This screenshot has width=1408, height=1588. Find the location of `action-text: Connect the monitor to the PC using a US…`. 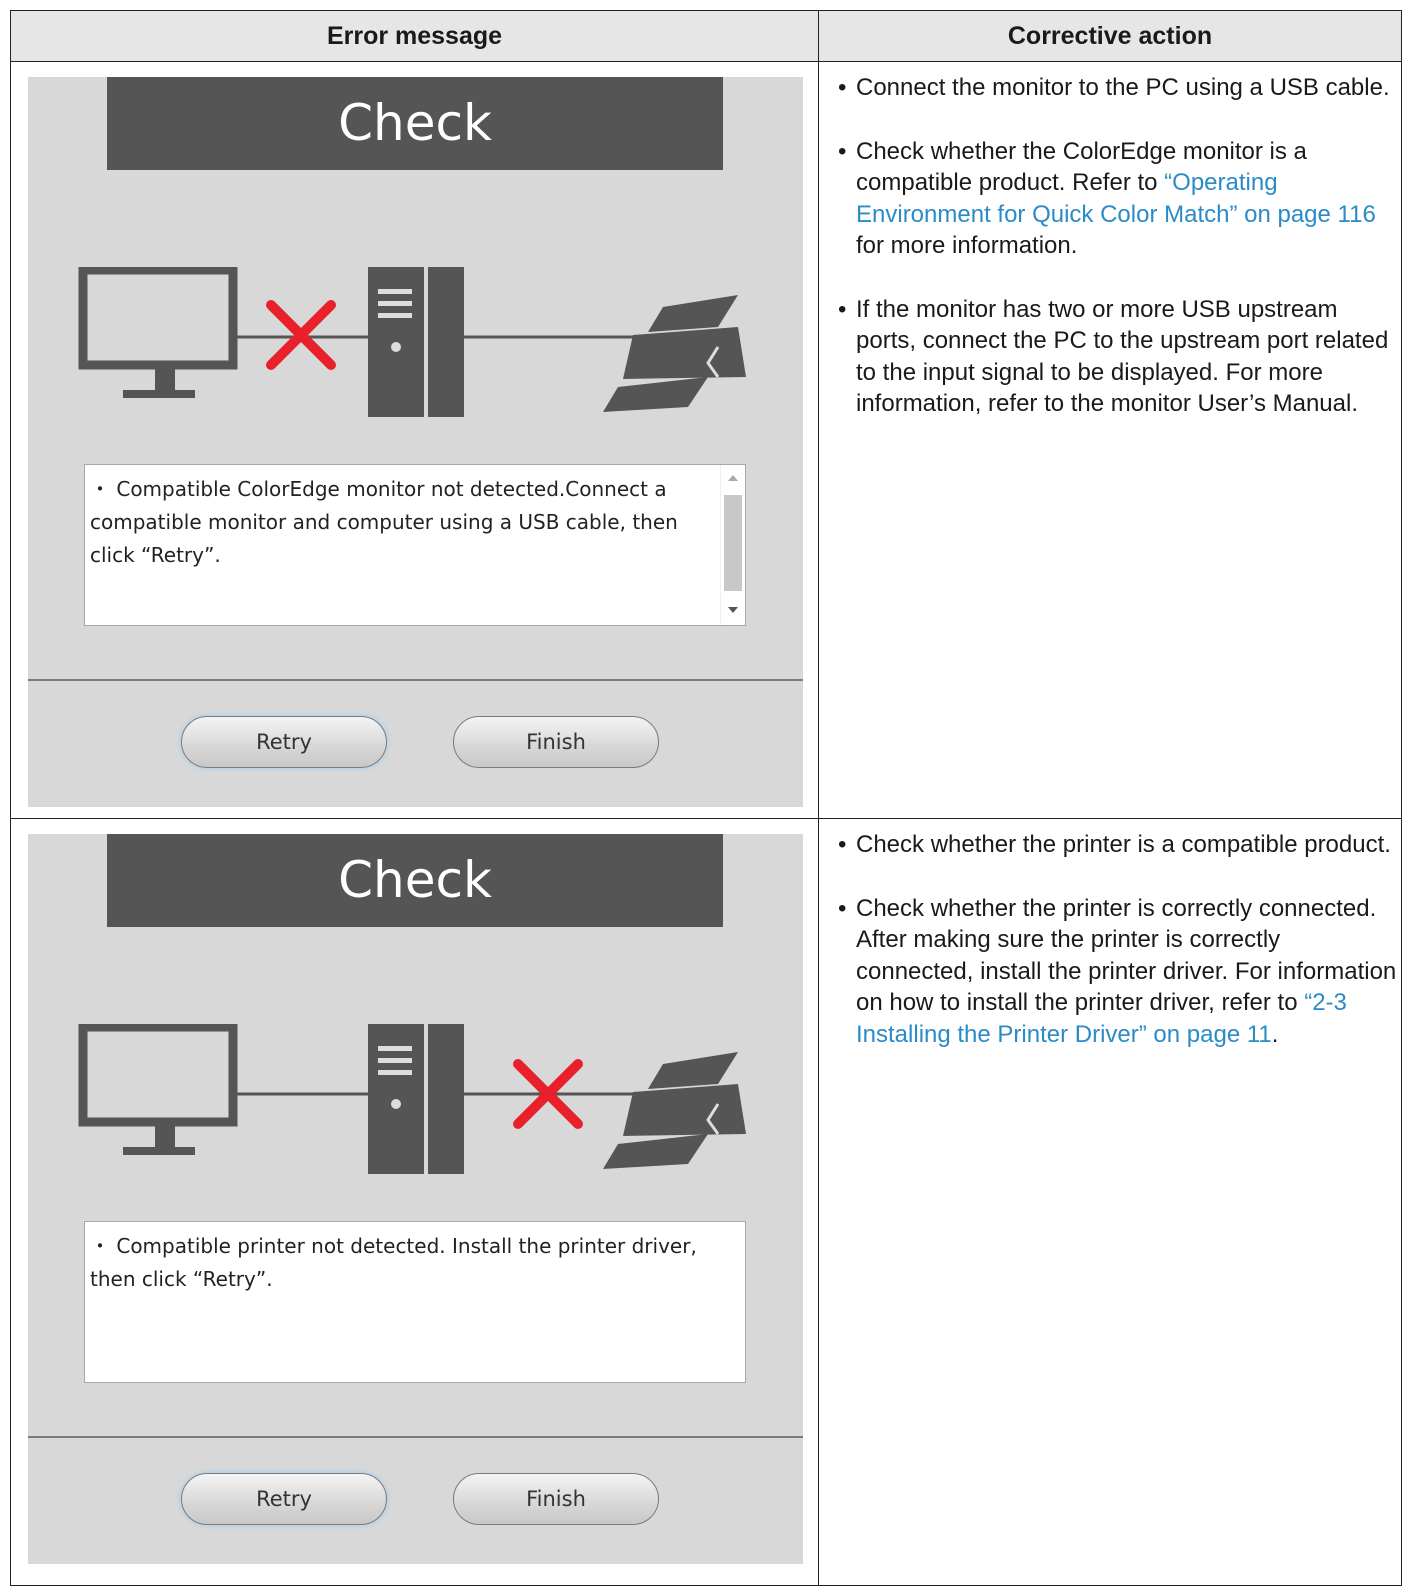

action-text: Connect the monitor to the PC using a US… is located at coordinates (1123, 87).